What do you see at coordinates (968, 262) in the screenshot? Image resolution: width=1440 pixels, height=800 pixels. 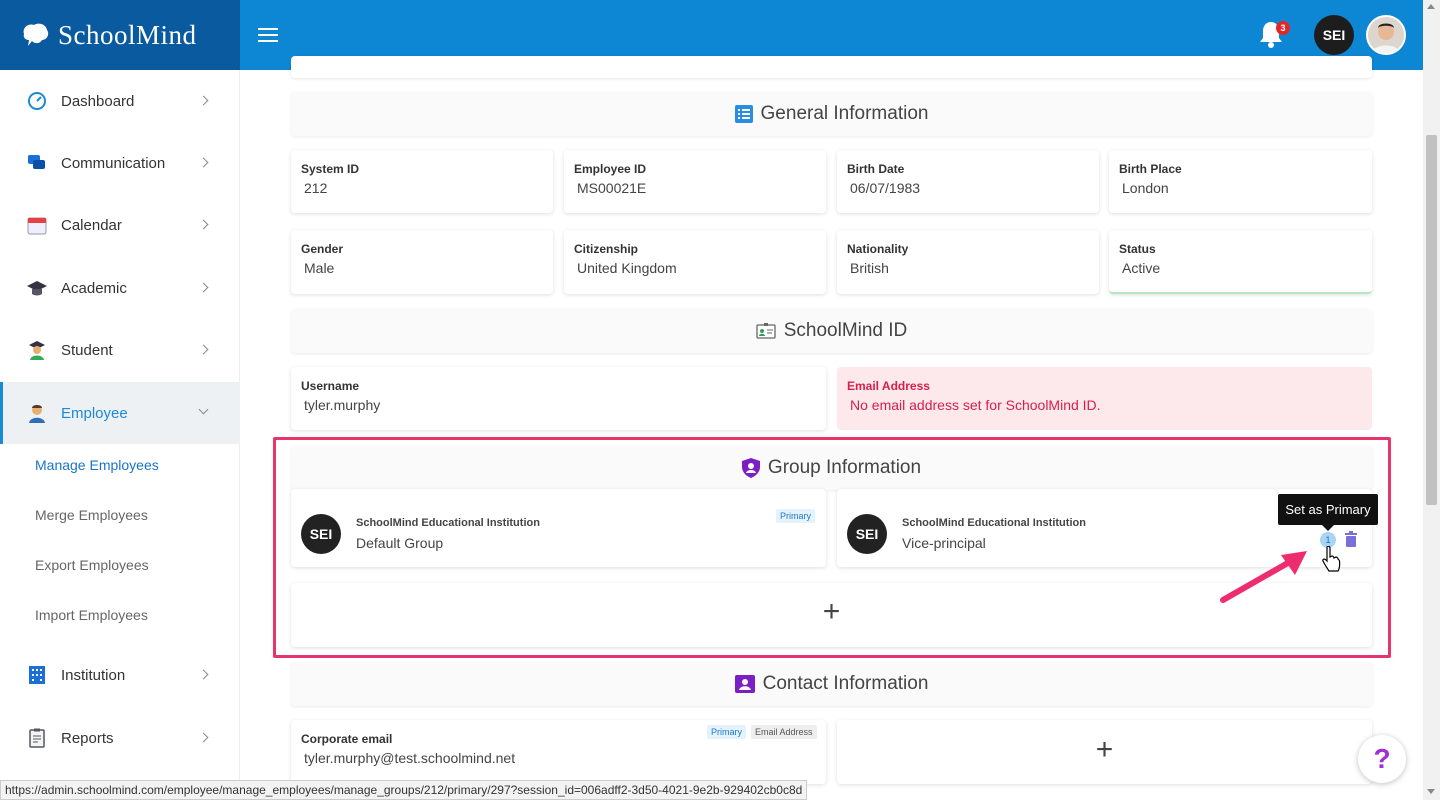 I see `field-nationality: Nationality British` at bounding box center [968, 262].